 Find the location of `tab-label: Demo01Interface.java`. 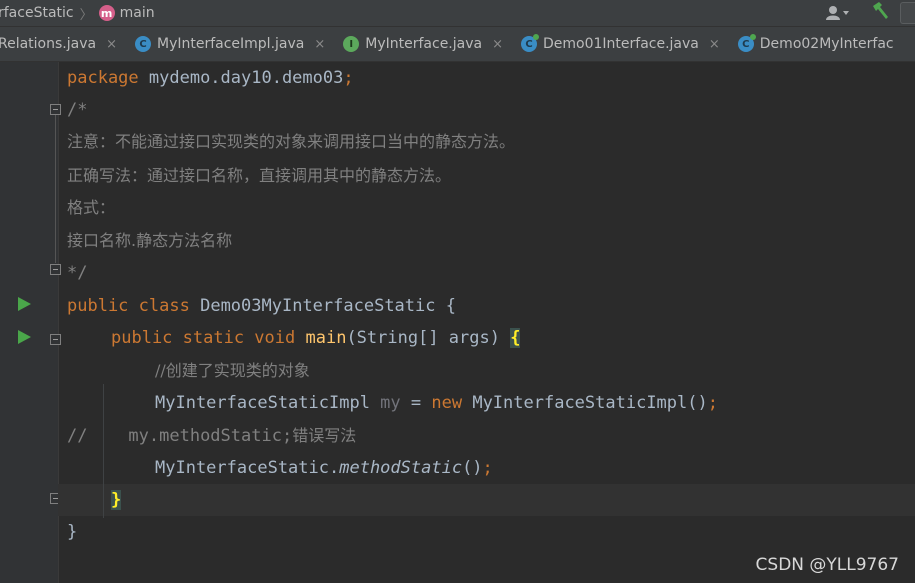

tab-label: Demo01Interface.java is located at coordinates (621, 44).